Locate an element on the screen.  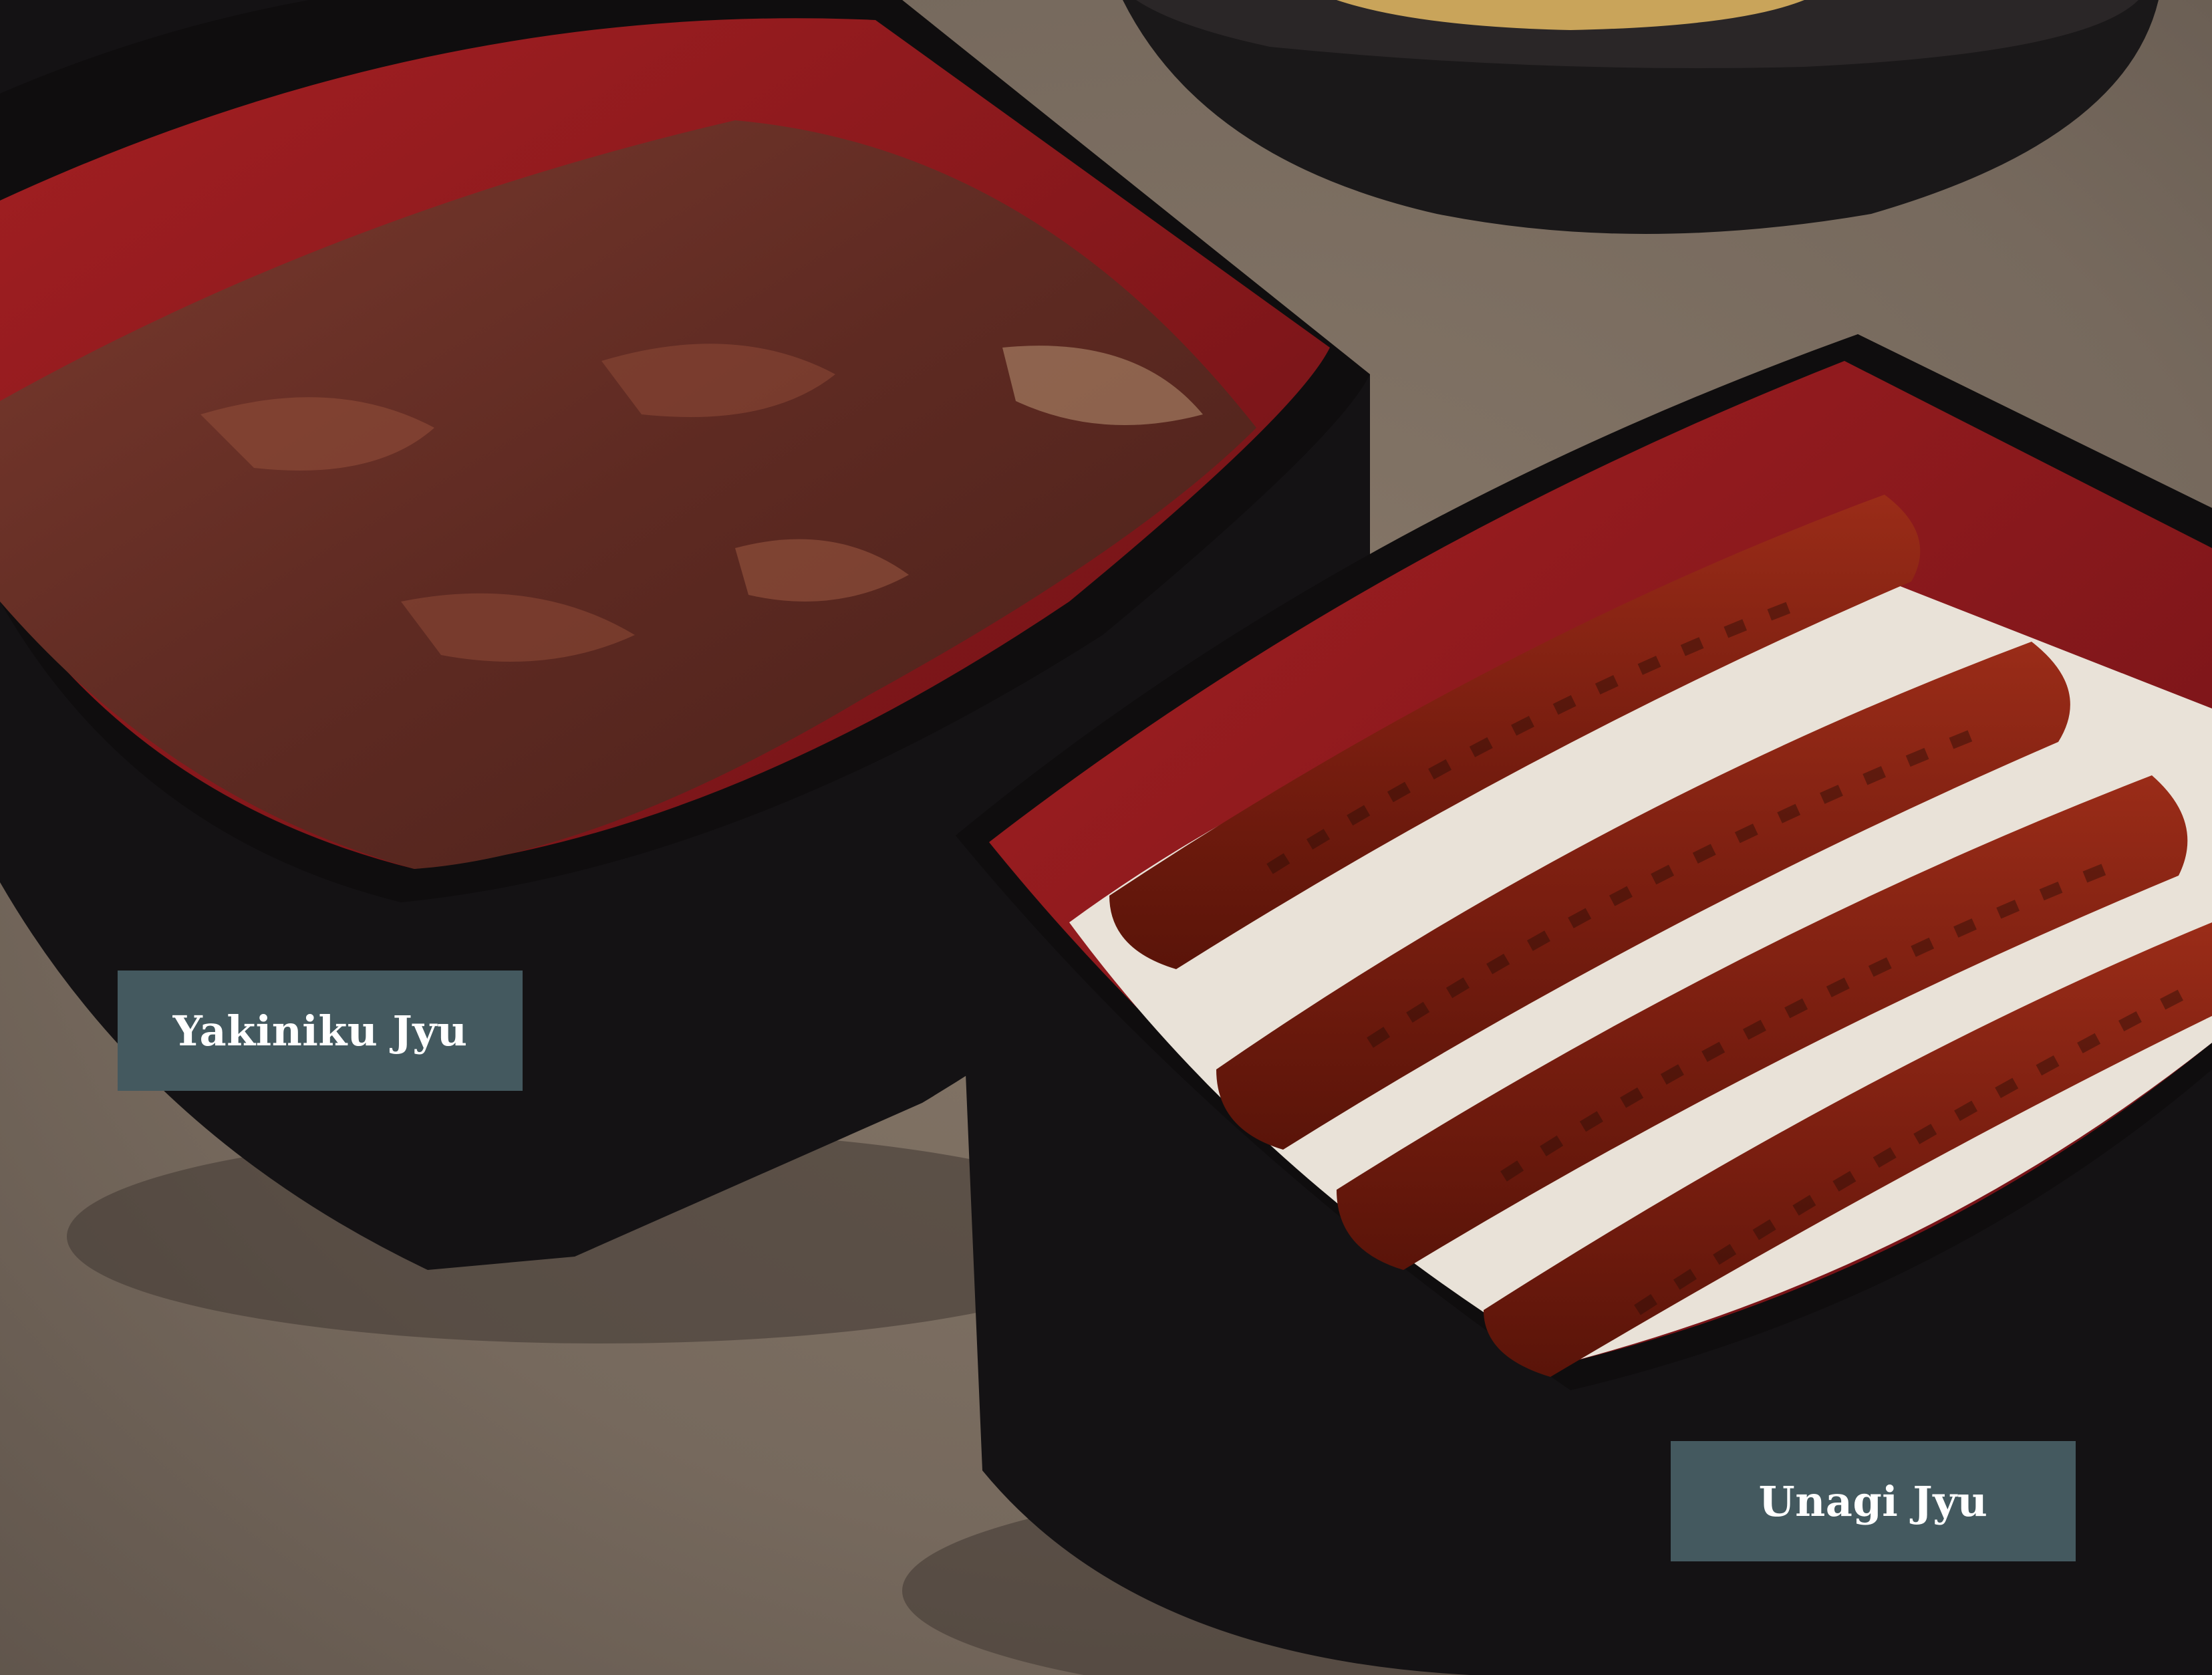
yakiniku-jyu-label-text: Yakiniku Jyu is located at coordinates (320, 1030).